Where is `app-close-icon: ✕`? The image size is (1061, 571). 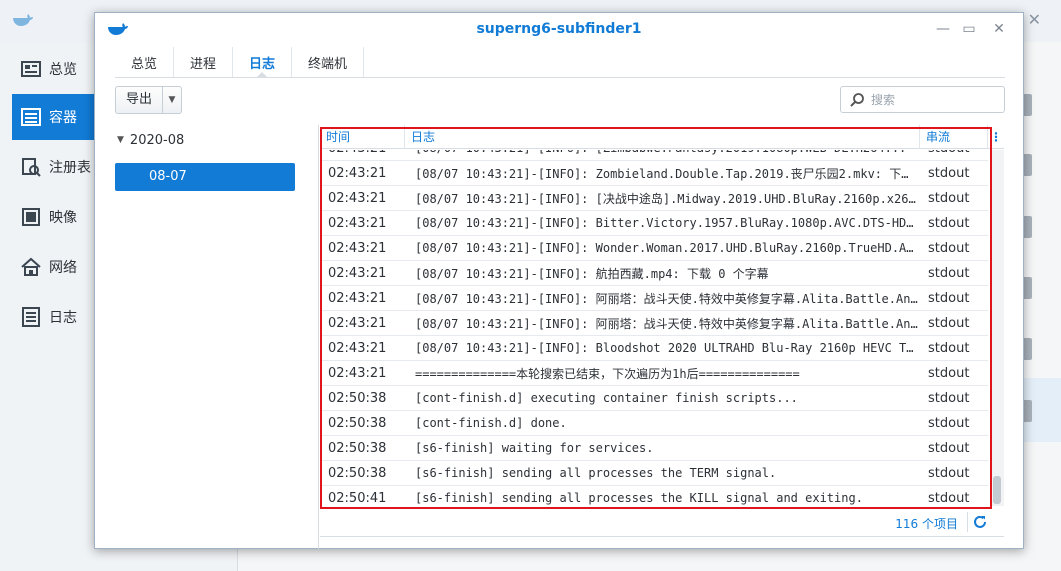 app-close-icon: ✕ is located at coordinates (1034, 19).